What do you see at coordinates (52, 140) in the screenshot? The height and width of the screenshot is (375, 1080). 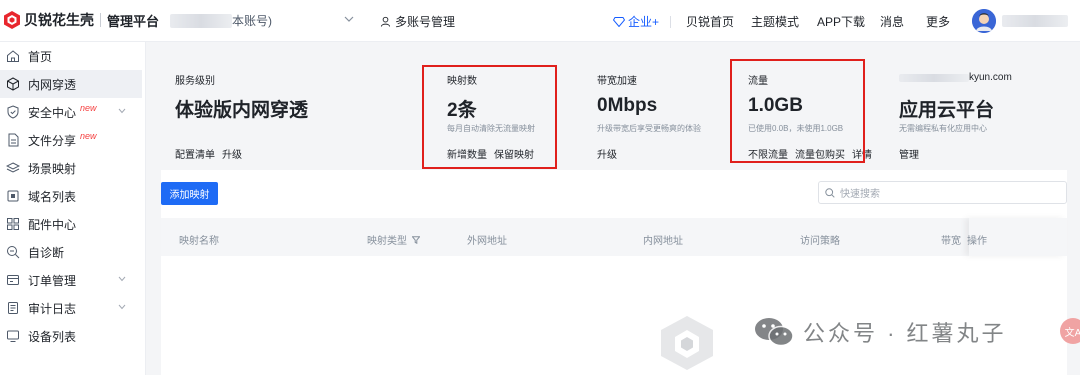 I see `sidebar-item-label: 文件分享` at bounding box center [52, 140].